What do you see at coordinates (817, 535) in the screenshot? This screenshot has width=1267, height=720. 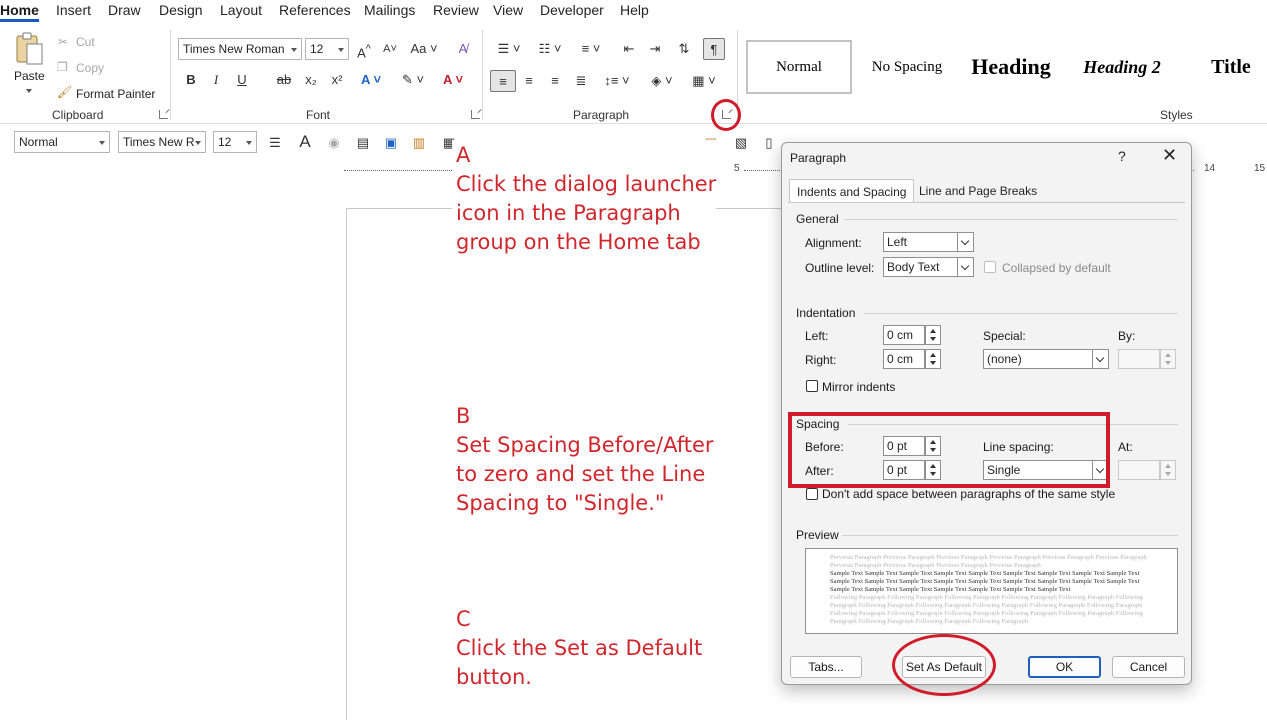 I see `preview-heading: Preview` at bounding box center [817, 535].